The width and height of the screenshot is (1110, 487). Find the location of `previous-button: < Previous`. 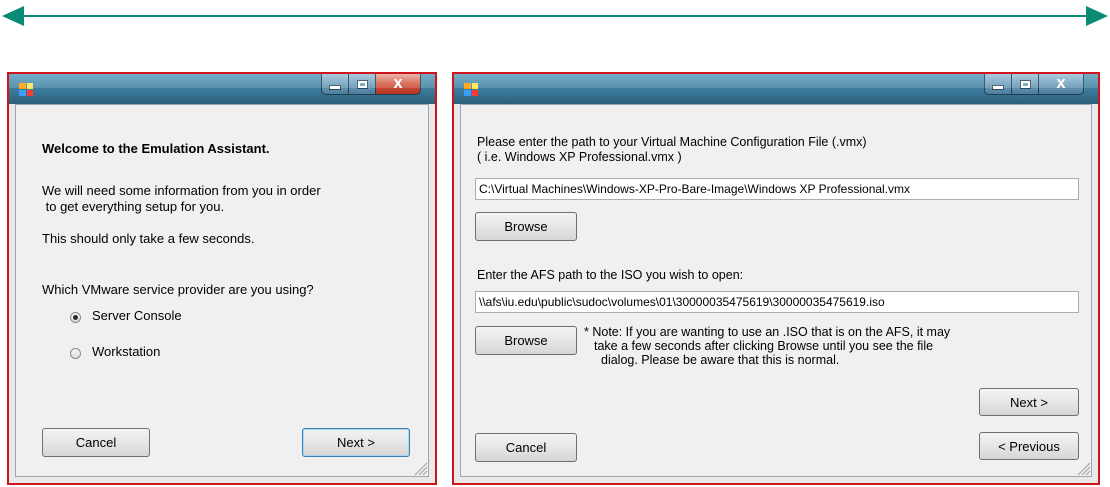

previous-button: < Previous is located at coordinates (1029, 446).